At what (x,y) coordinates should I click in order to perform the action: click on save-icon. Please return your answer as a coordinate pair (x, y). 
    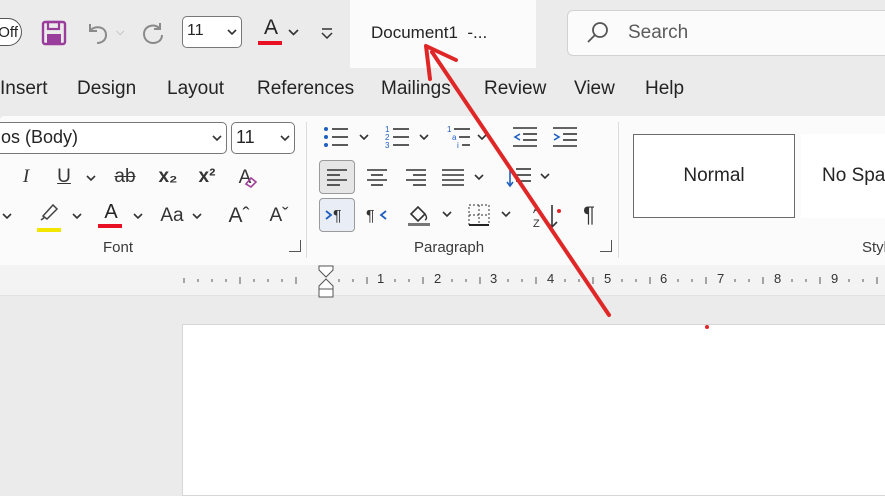
    Looking at the image, I should click on (54, 33).